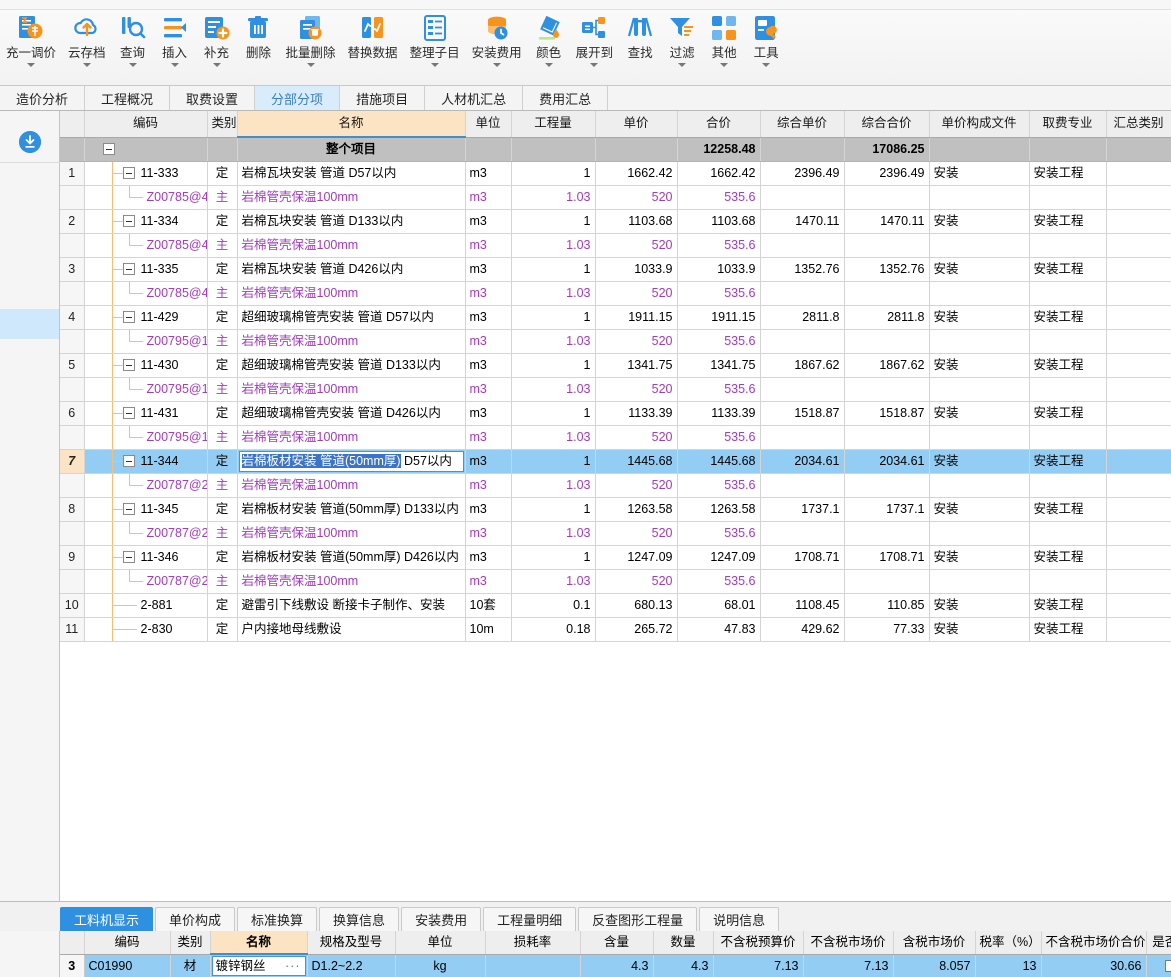 This screenshot has width=1171, height=977. I want to click on sidebar-selected-band, so click(29, 324).